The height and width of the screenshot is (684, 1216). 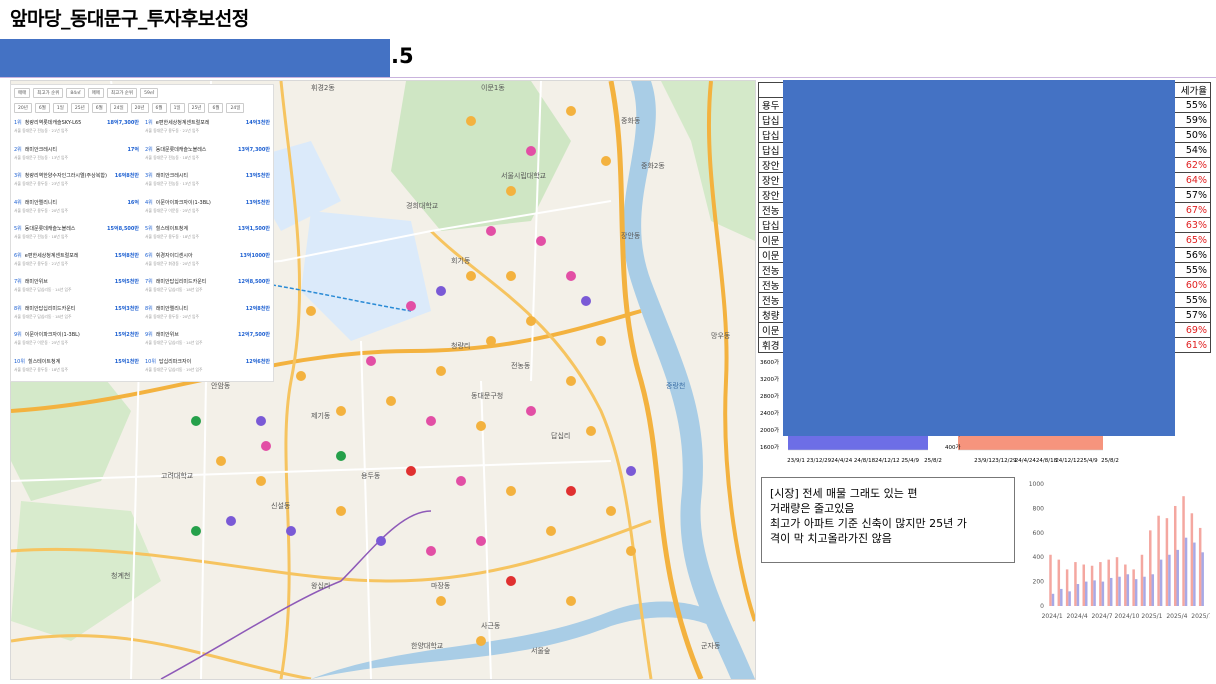 I want to click on x-tick-label: 2024/4, so click(x=1077, y=616).